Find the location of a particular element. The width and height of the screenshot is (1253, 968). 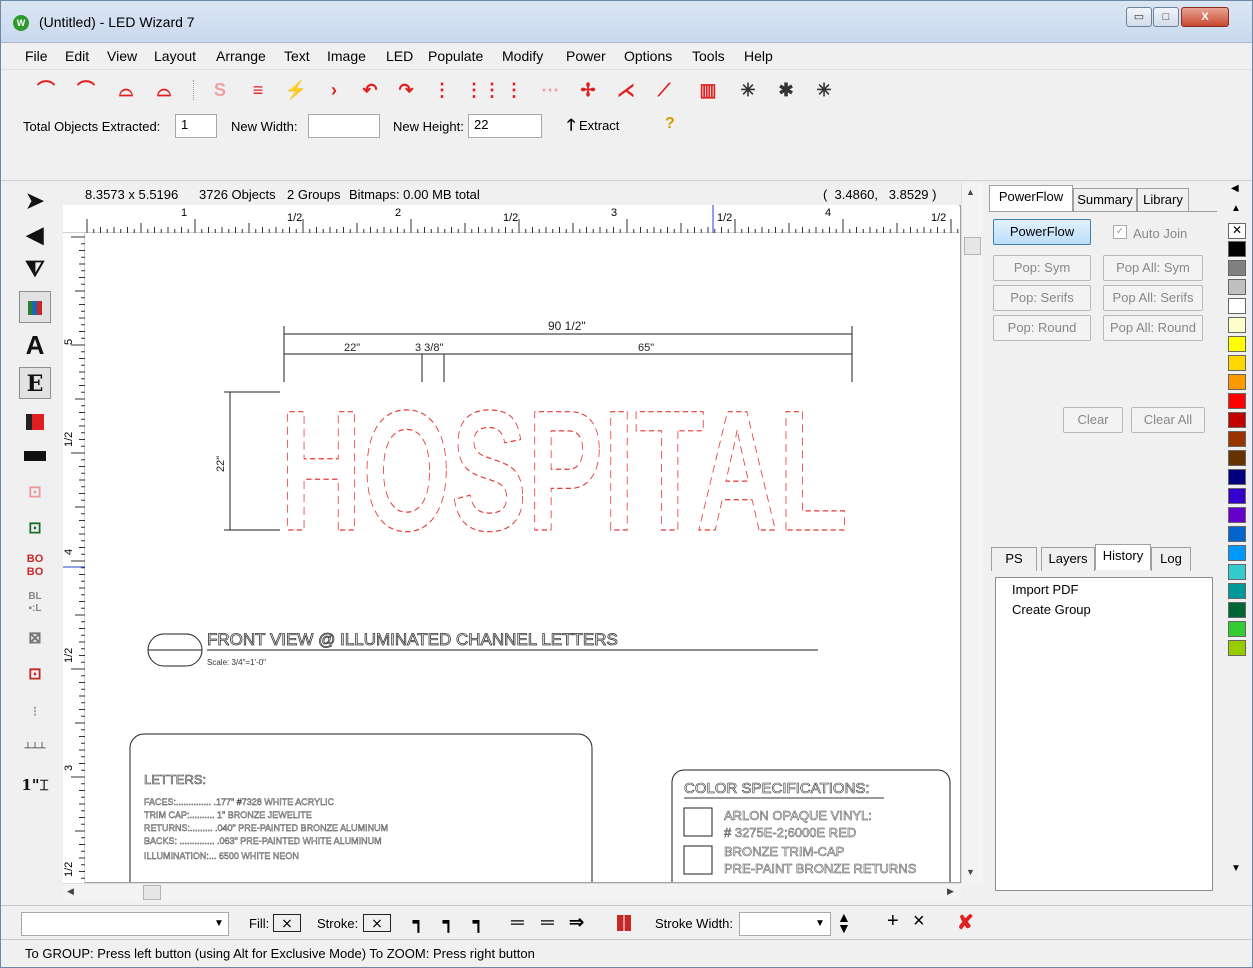

text-tool-icon: A is located at coordinates (35, 345).